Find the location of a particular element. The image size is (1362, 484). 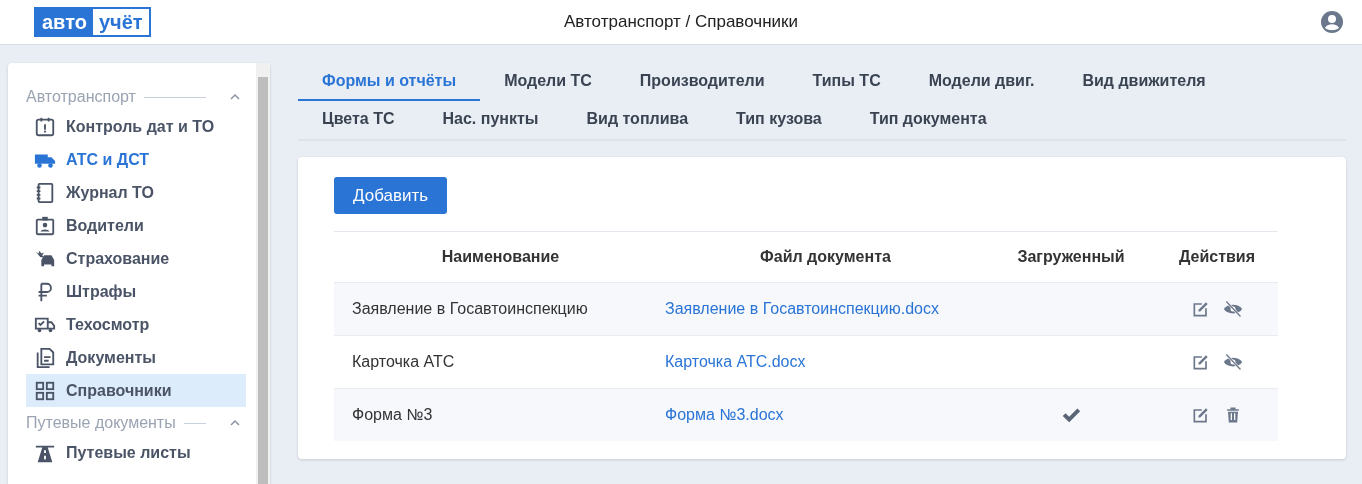

group-title: Автотранспорт is located at coordinates (81, 97).